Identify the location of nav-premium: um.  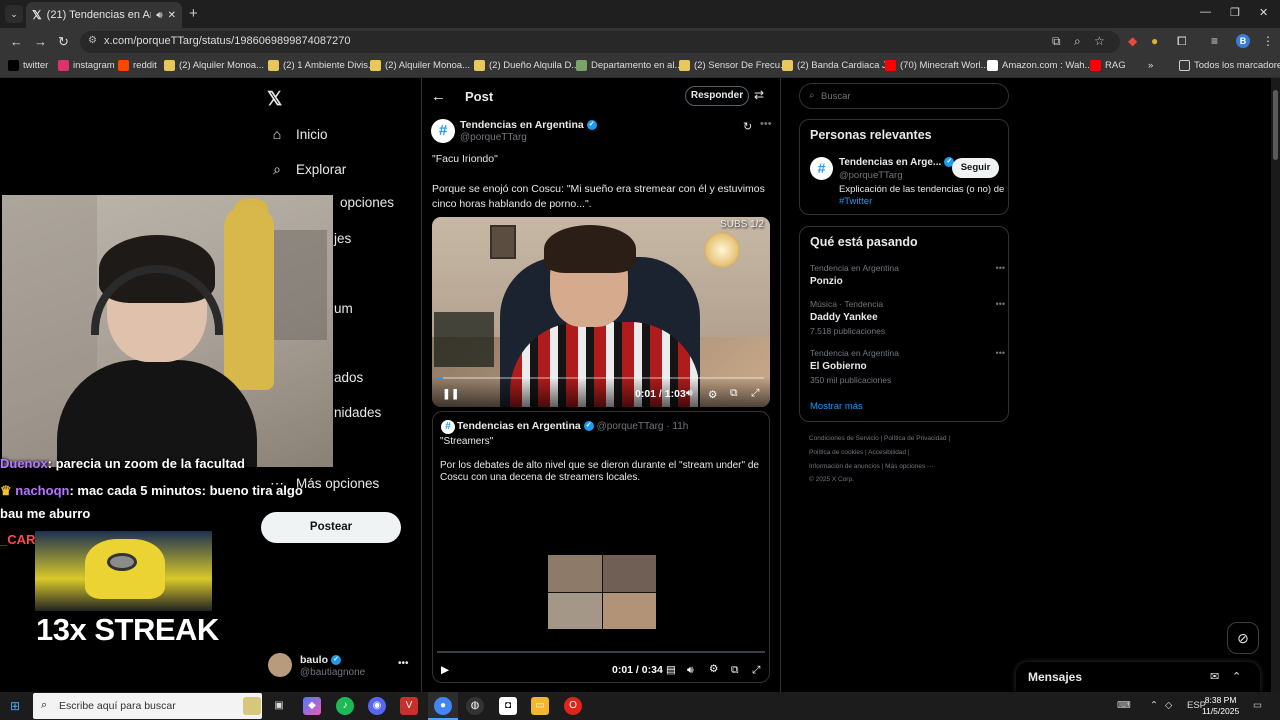
(343, 308).